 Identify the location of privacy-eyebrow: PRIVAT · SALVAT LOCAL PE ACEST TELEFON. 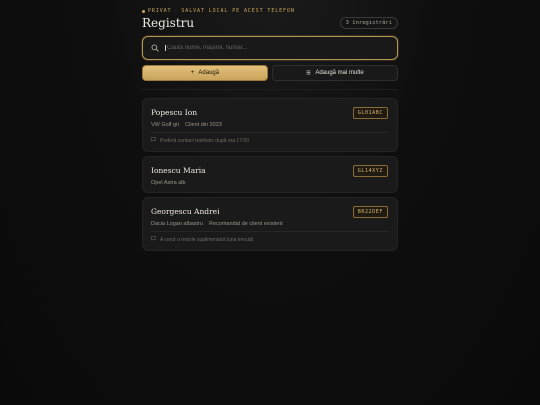
(218, 11).